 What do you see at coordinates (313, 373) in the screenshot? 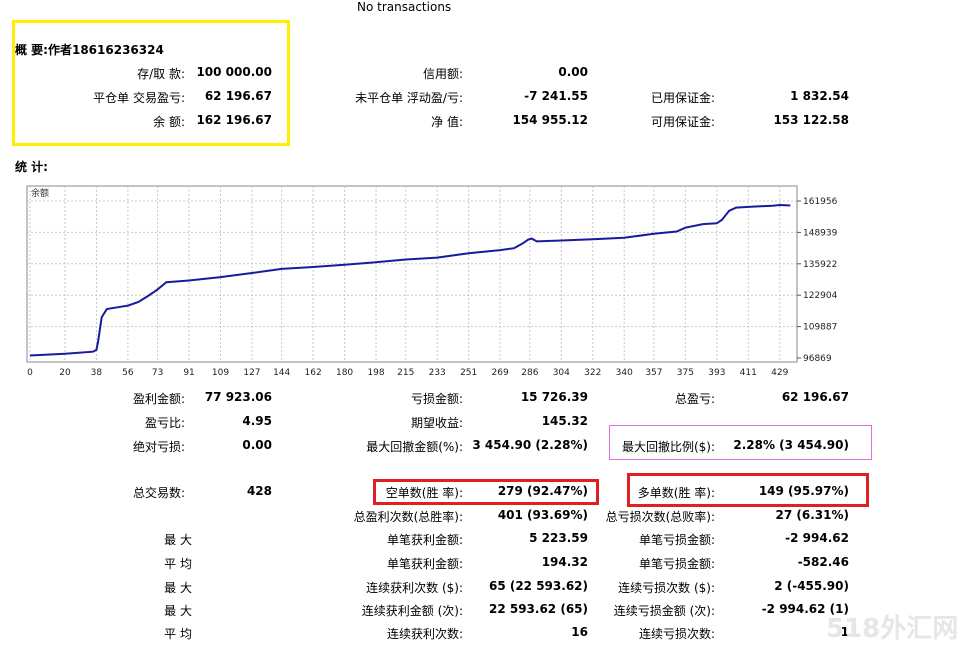
I see `x-tick-label: 162` at bounding box center [313, 373].